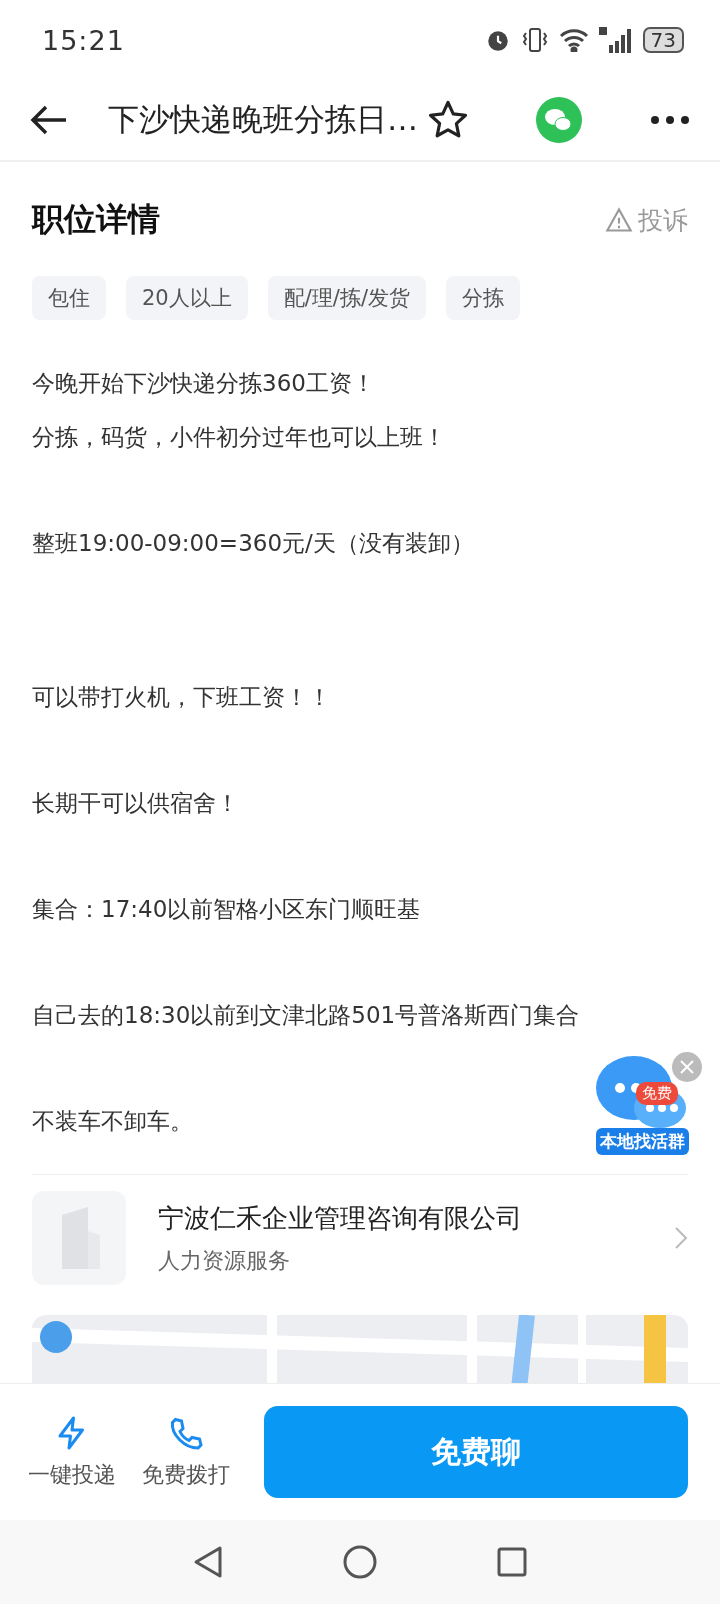 The image size is (720, 1604). Describe the element at coordinates (187, 298) in the screenshot. I see `job-tag: 20人以上` at that location.